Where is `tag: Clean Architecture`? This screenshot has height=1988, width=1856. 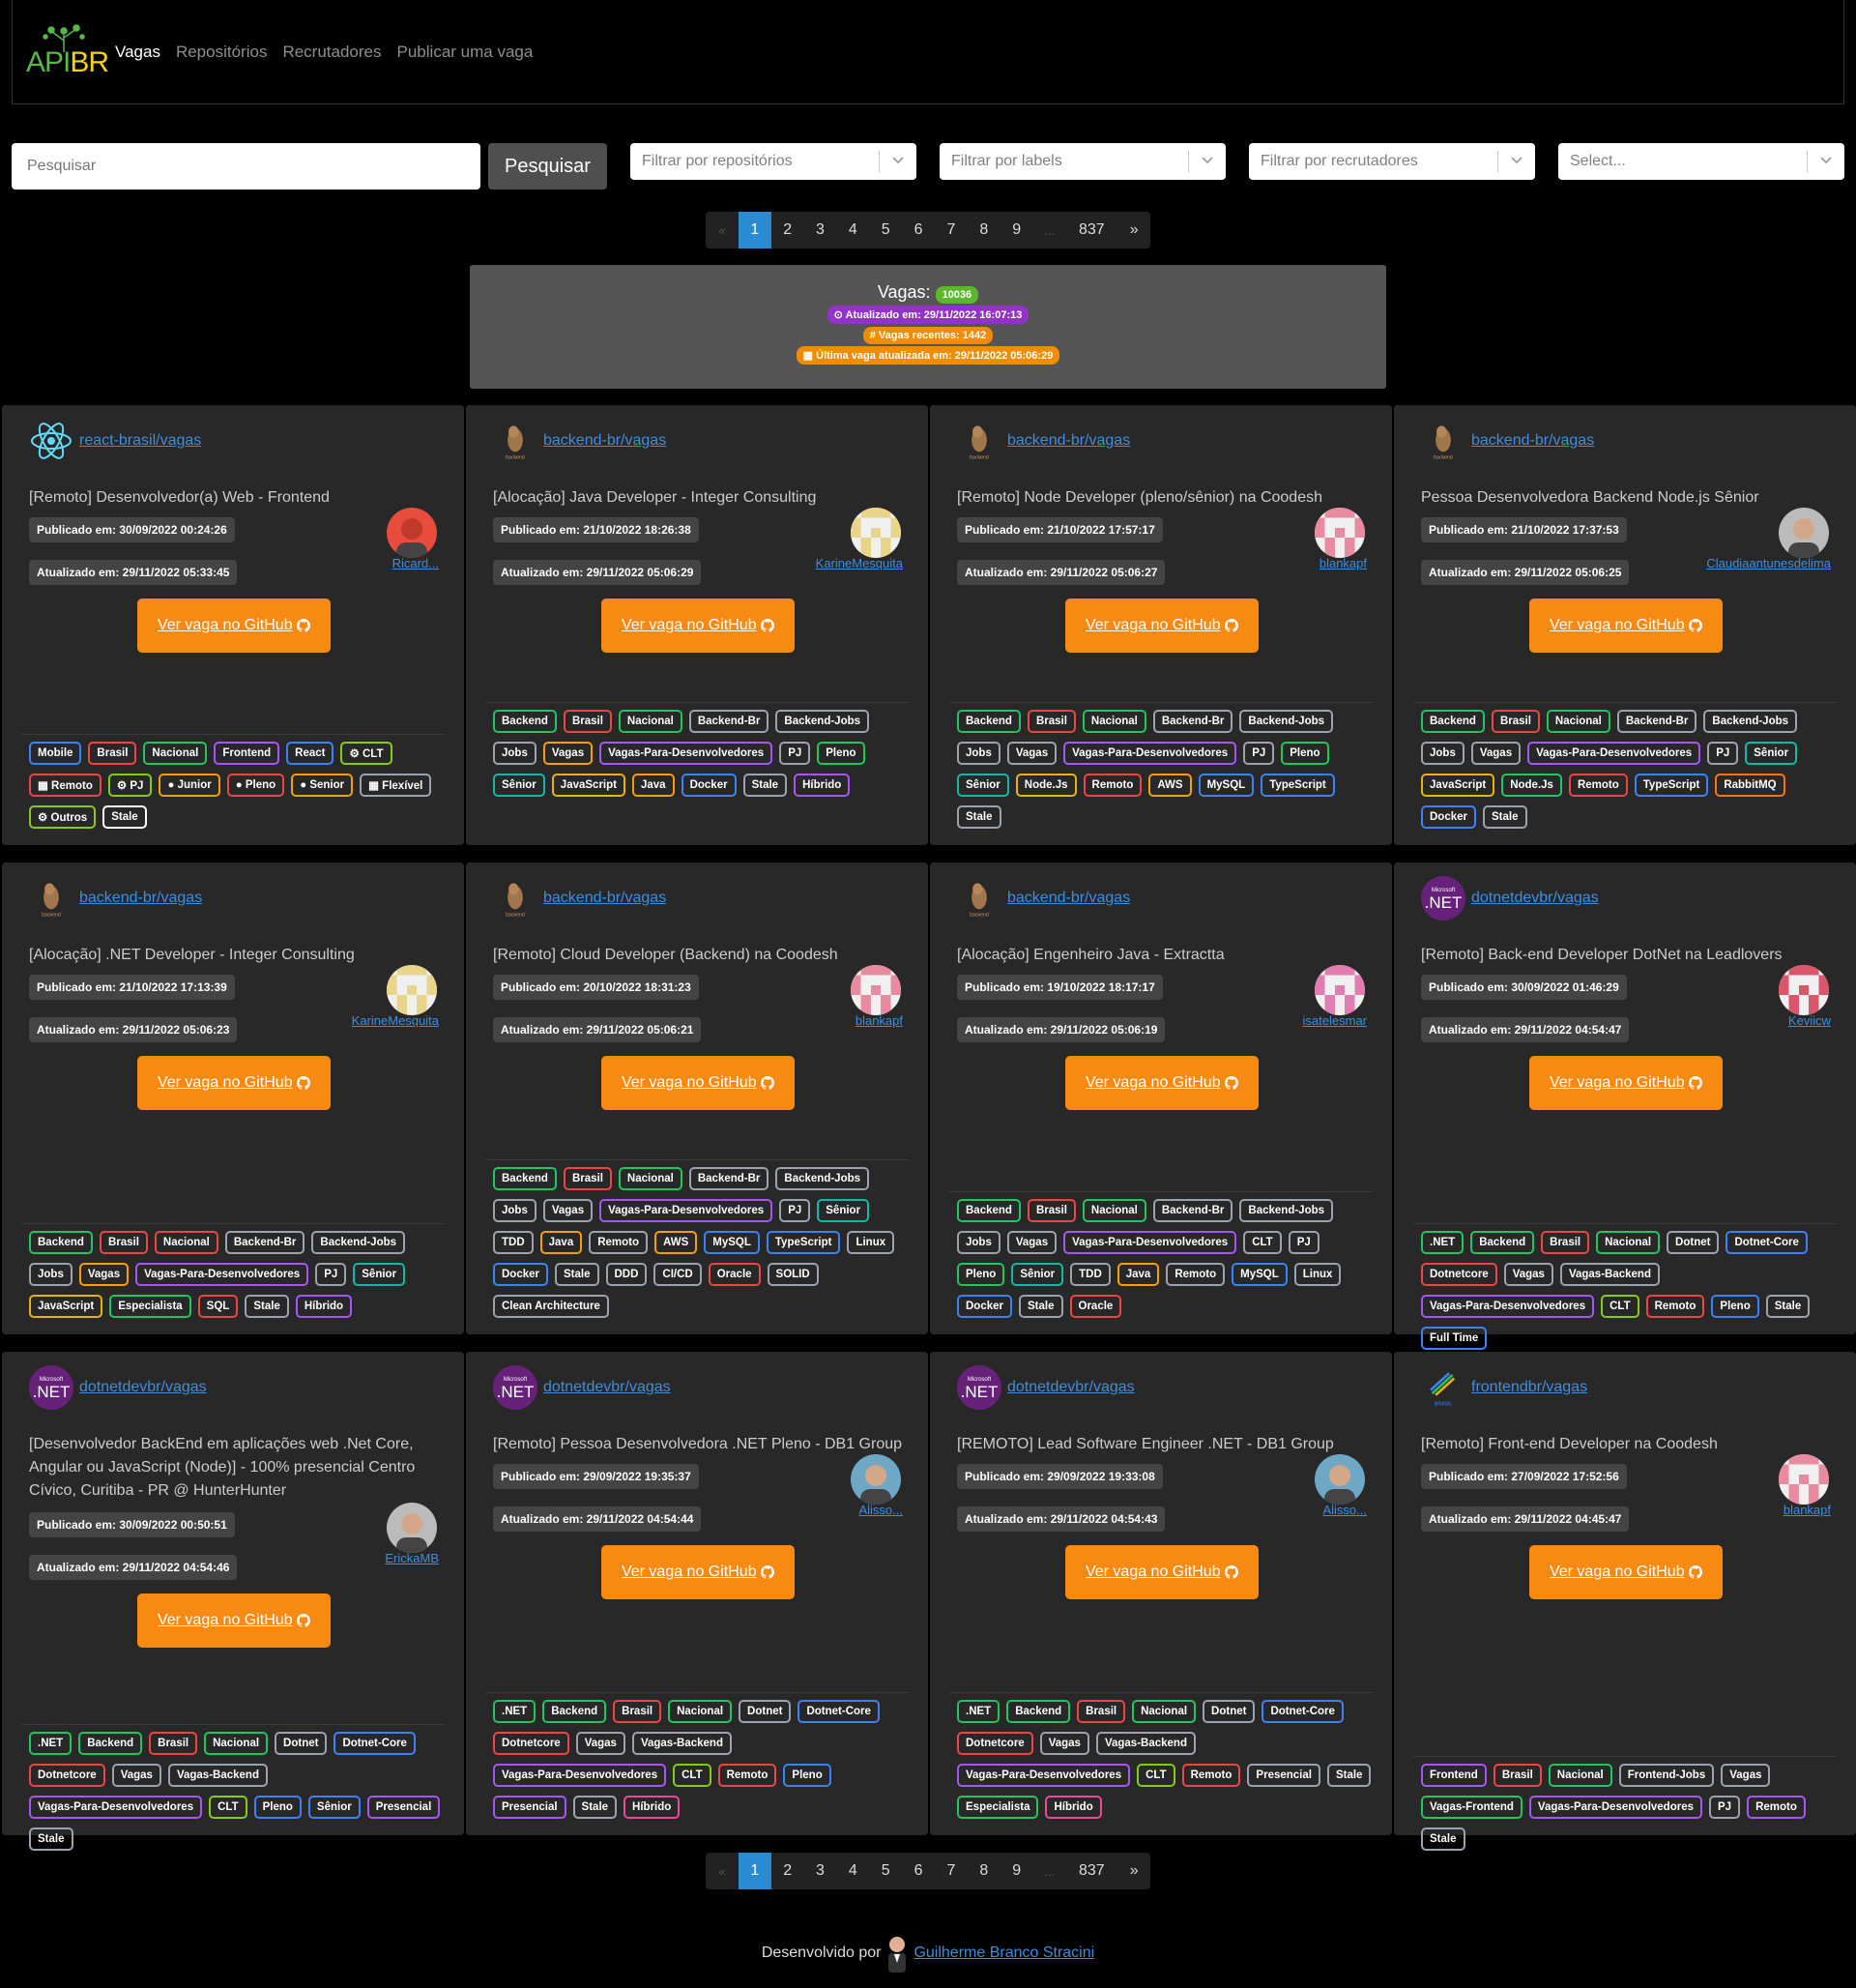 tag: Clean Architecture is located at coordinates (551, 1306).